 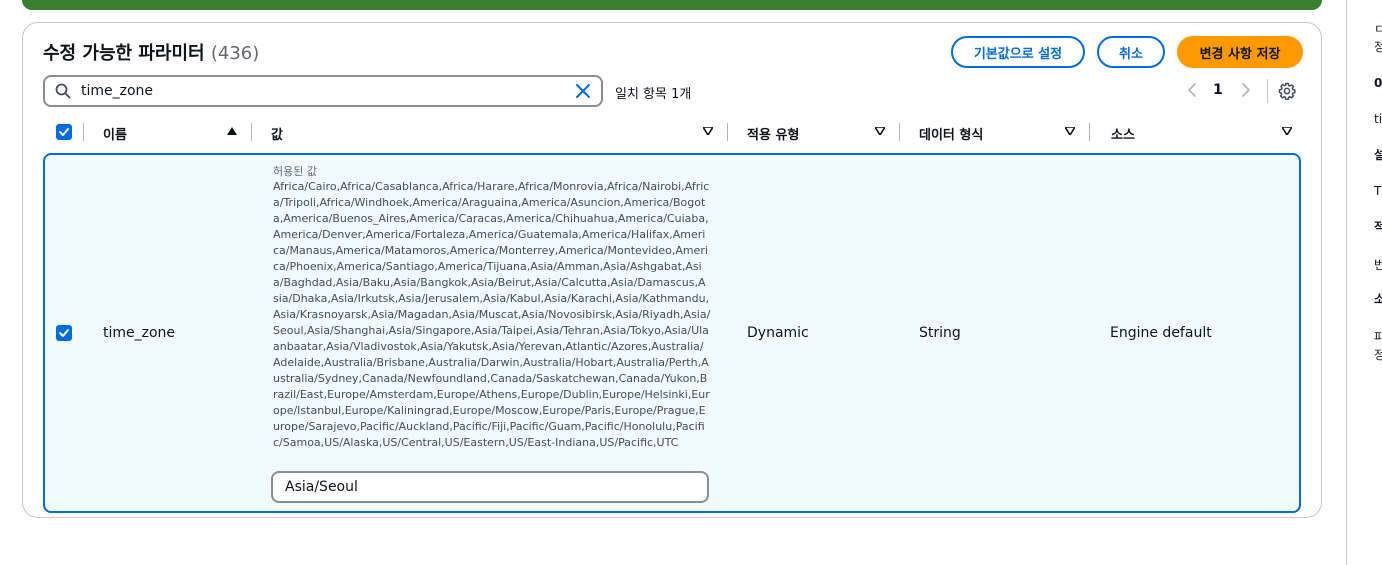 I want to click on column-header-value: 값, so click(x=277, y=133).